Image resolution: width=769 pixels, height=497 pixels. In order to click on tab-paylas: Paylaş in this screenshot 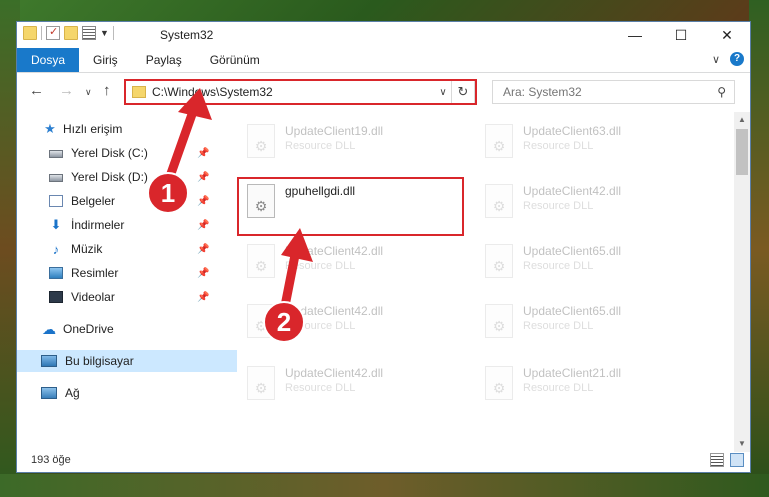, I will do `click(164, 60)`.